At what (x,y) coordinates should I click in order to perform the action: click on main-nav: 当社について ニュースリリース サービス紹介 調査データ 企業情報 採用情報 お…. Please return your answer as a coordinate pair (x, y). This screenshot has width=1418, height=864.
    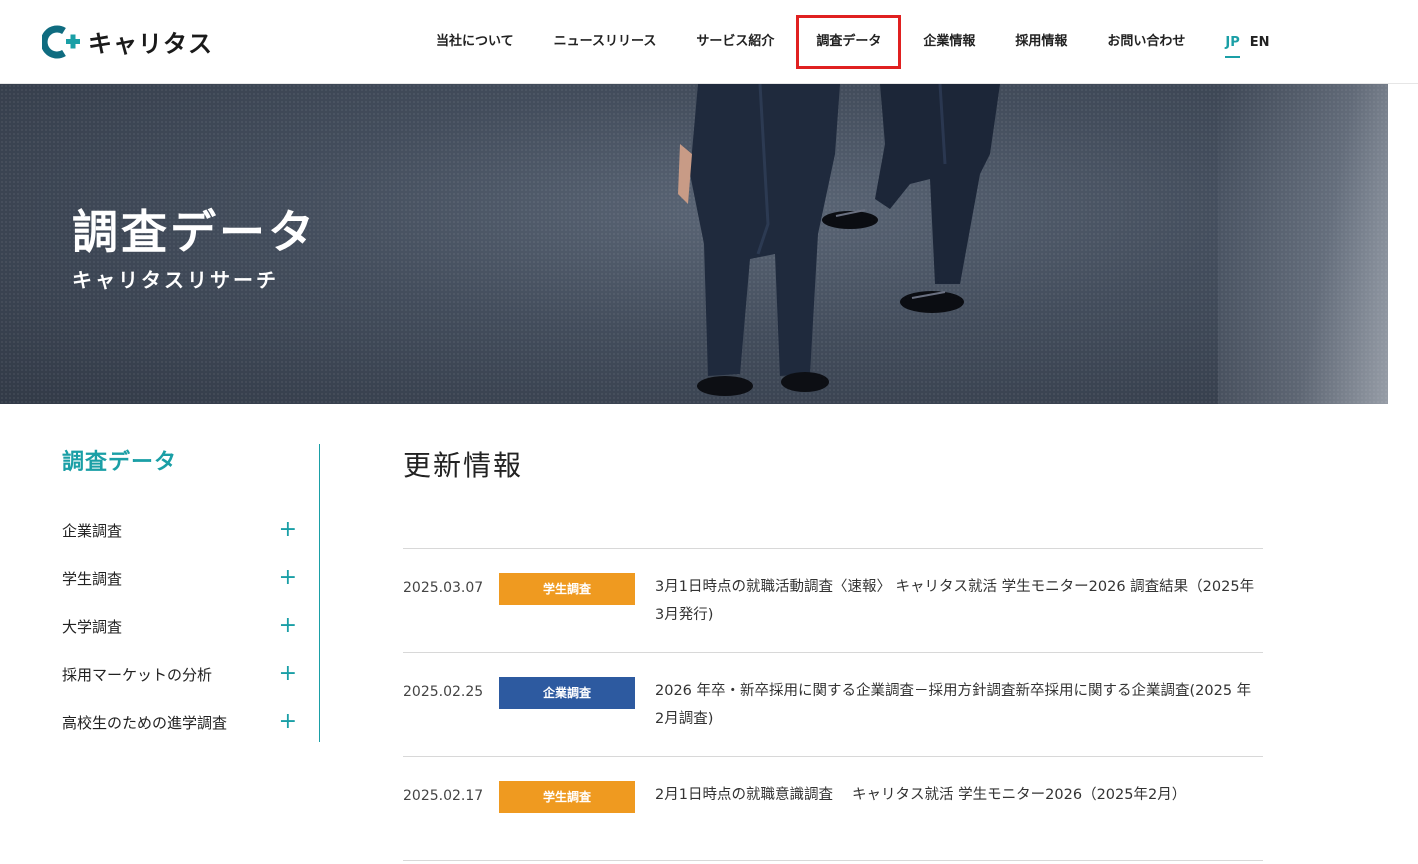
    Looking at the image, I should click on (843, 42).